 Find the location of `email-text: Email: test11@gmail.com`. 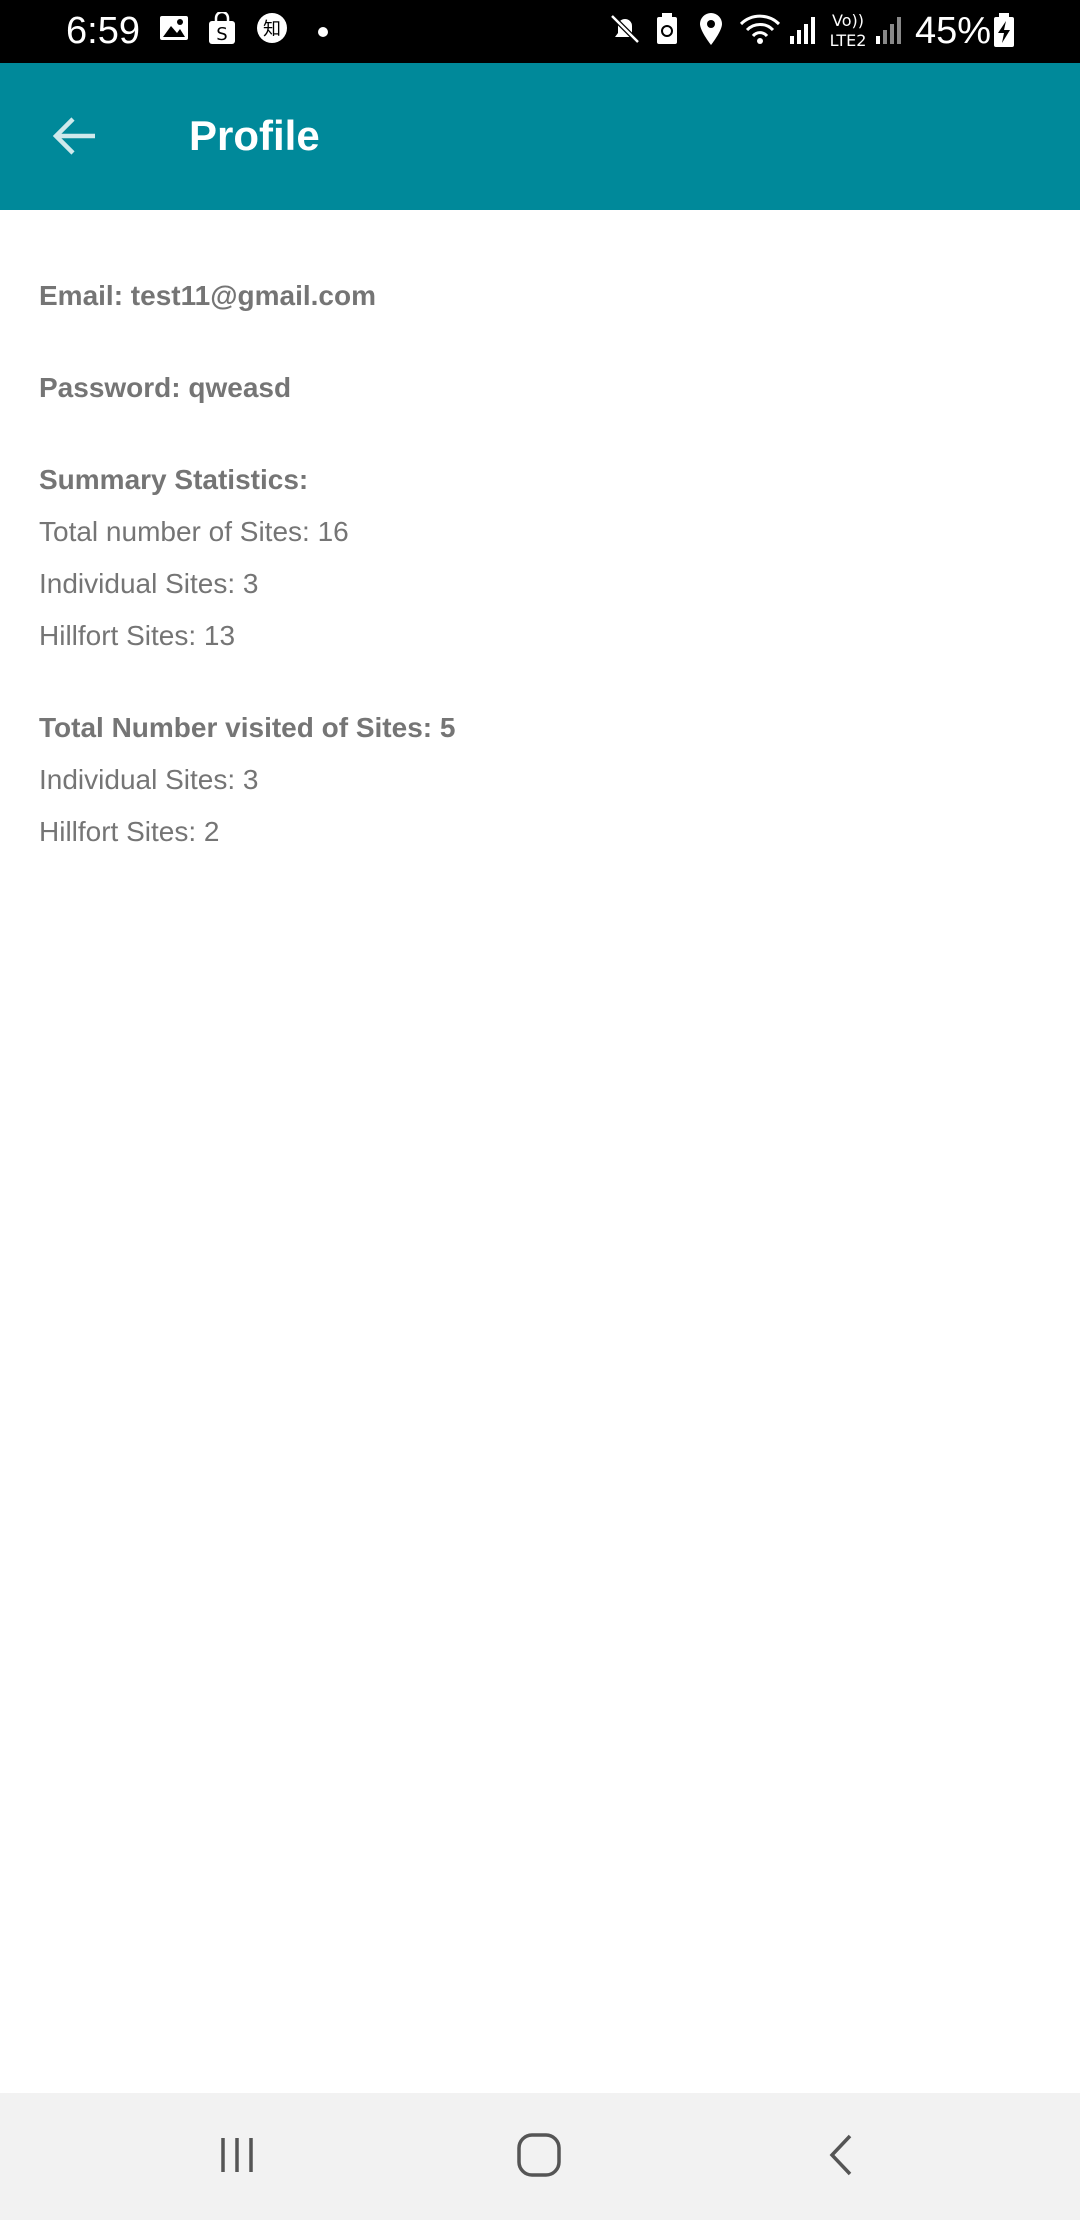

email-text: Email: test11@gmail.com is located at coordinates (207, 295).